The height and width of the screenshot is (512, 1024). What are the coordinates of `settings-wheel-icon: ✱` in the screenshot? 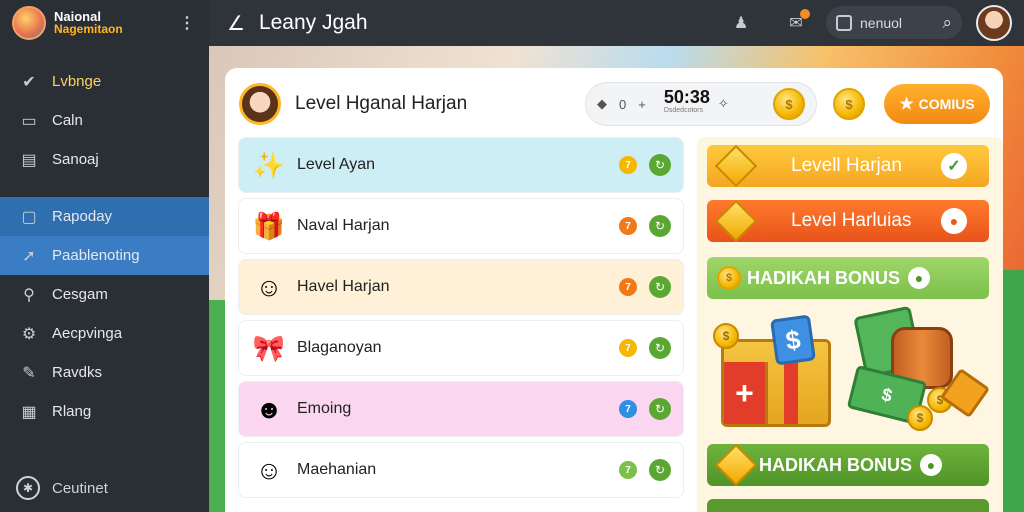 It's located at (28, 488).